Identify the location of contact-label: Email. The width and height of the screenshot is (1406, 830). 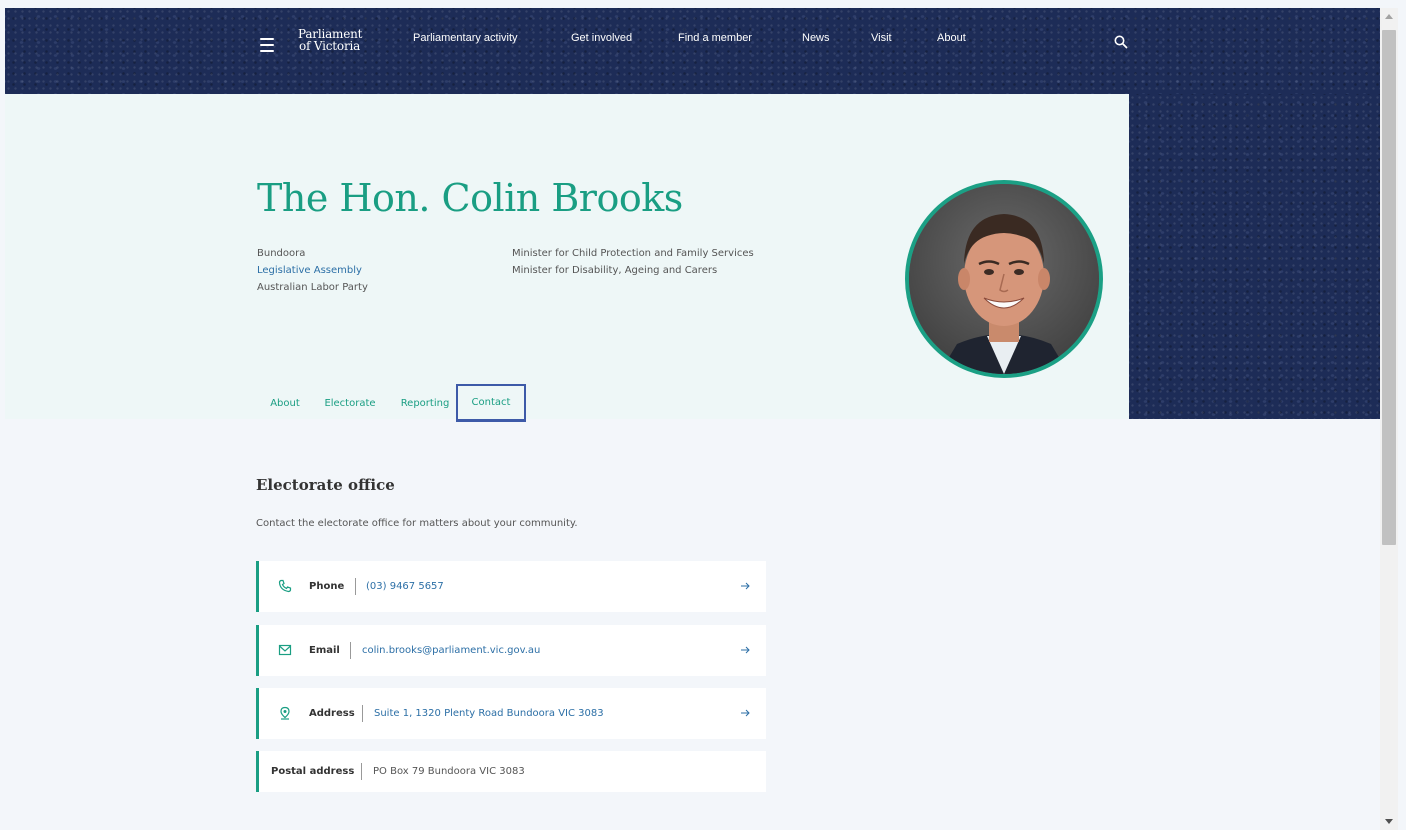
(324, 650).